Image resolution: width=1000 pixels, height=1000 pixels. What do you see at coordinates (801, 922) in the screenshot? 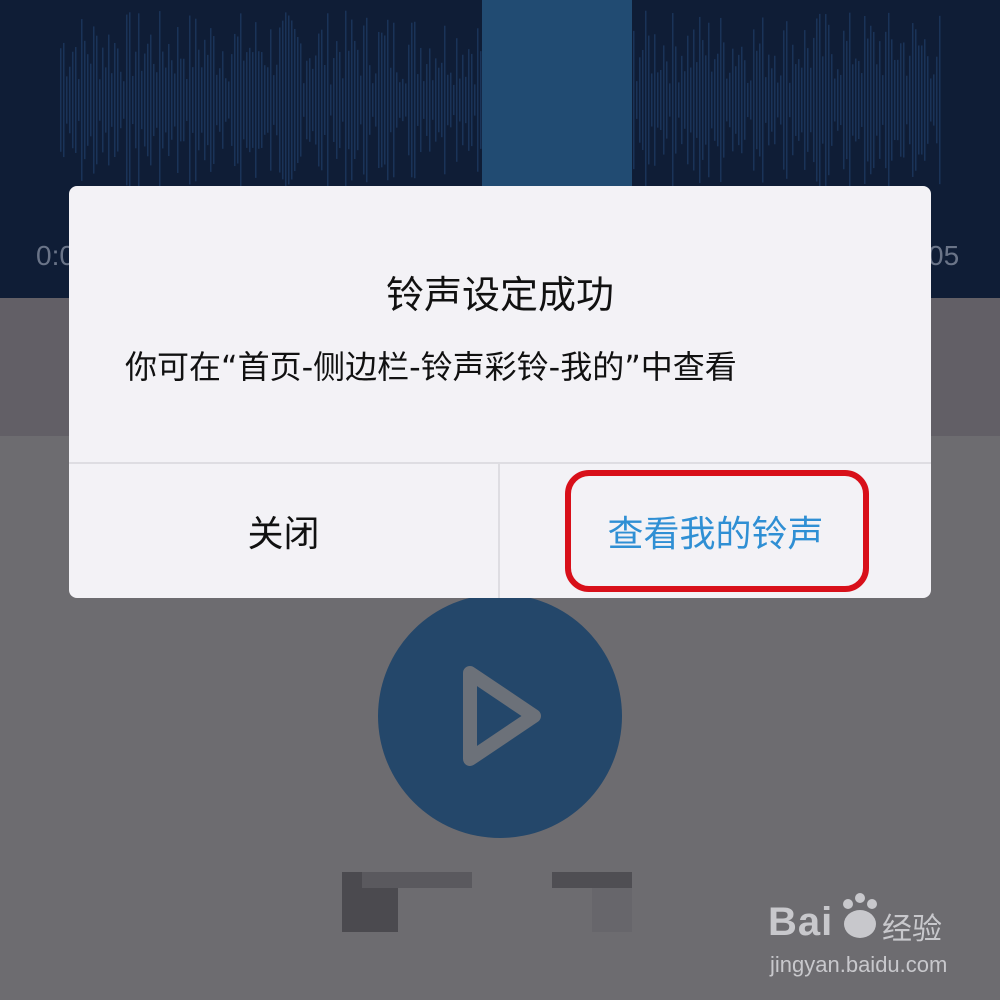
I see `watermark-brand: Bai` at bounding box center [801, 922].